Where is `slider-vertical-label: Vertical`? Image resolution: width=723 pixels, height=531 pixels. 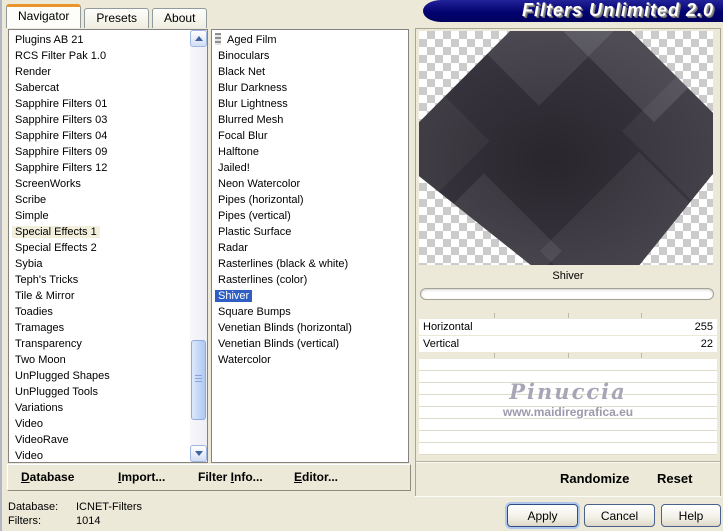
slider-vertical-label: Vertical is located at coordinates (441, 344).